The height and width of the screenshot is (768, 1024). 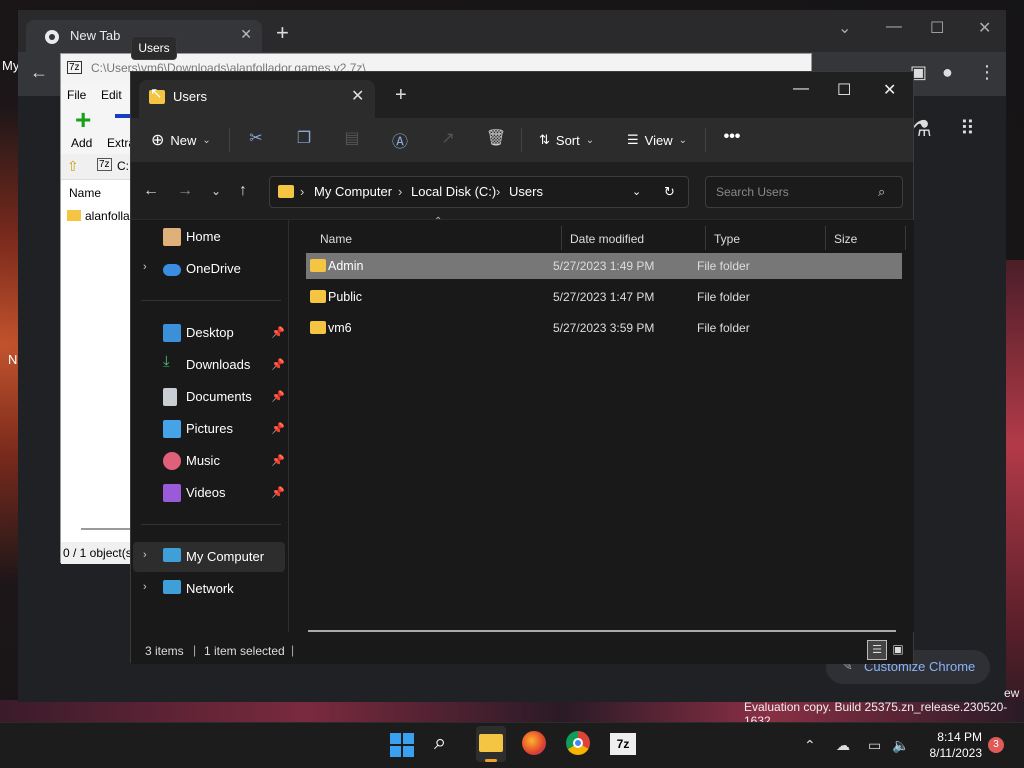 What do you see at coordinates (578, 743) in the screenshot?
I see `chrome-icon` at bounding box center [578, 743].